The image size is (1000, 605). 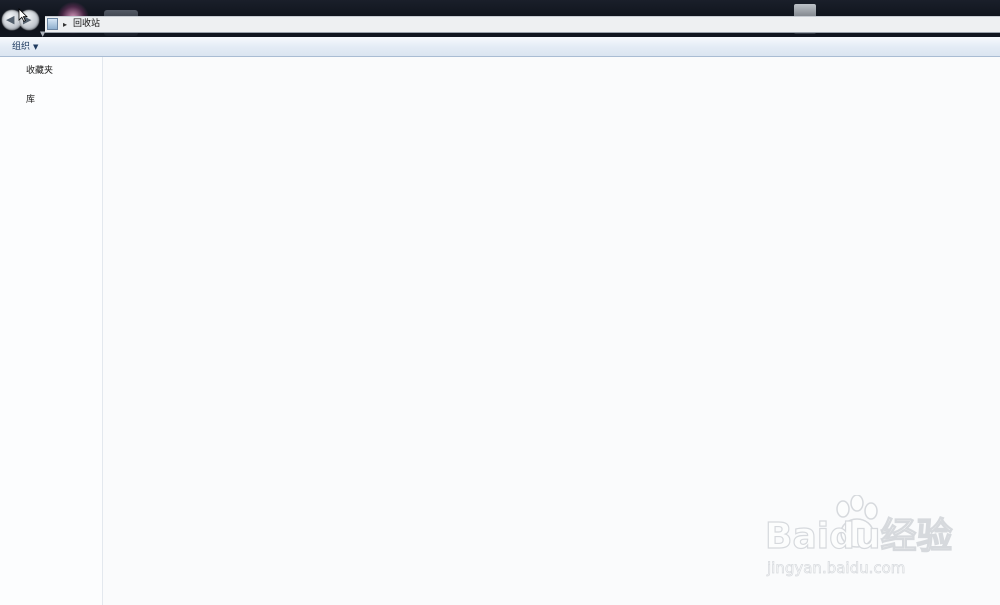 What do you see at coordinates (86, 24) in the screenshot?
I see `breadcrumb-recycle-bin: 回收站` at bounding box center [86, 24].